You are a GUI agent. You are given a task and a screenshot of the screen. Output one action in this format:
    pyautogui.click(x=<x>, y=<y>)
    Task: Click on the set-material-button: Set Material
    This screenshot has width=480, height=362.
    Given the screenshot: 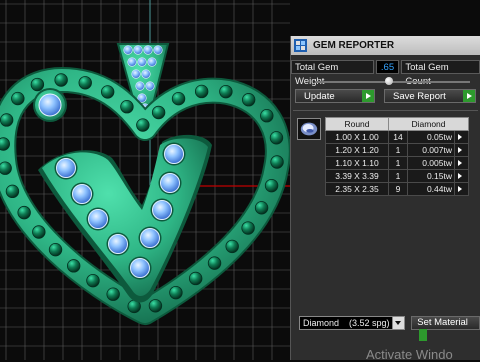 What is the action you would take?
    pyautogui.click(x=445, y=328)
    